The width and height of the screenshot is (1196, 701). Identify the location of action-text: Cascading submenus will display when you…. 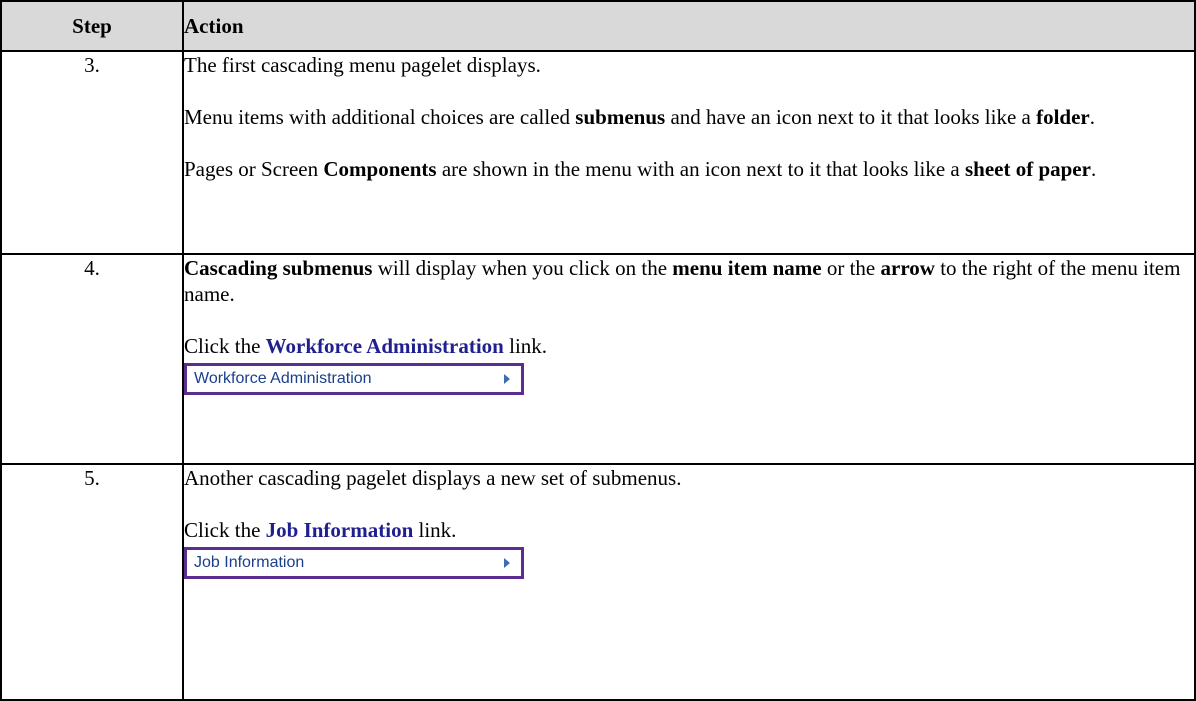
(682, 281).